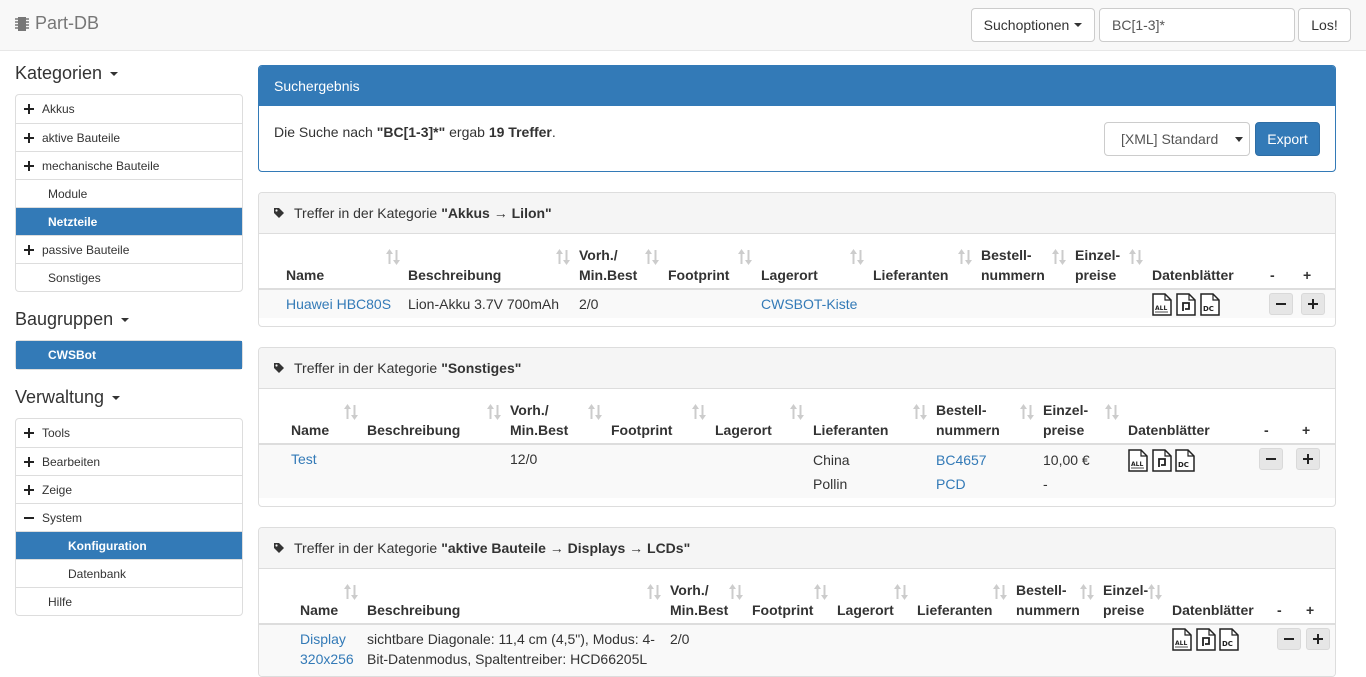  What do you see at coordinates (129, 489) in the screenshot?
I see `sidebar-item-zeige: Zeige` at bounding box center [129, 489].